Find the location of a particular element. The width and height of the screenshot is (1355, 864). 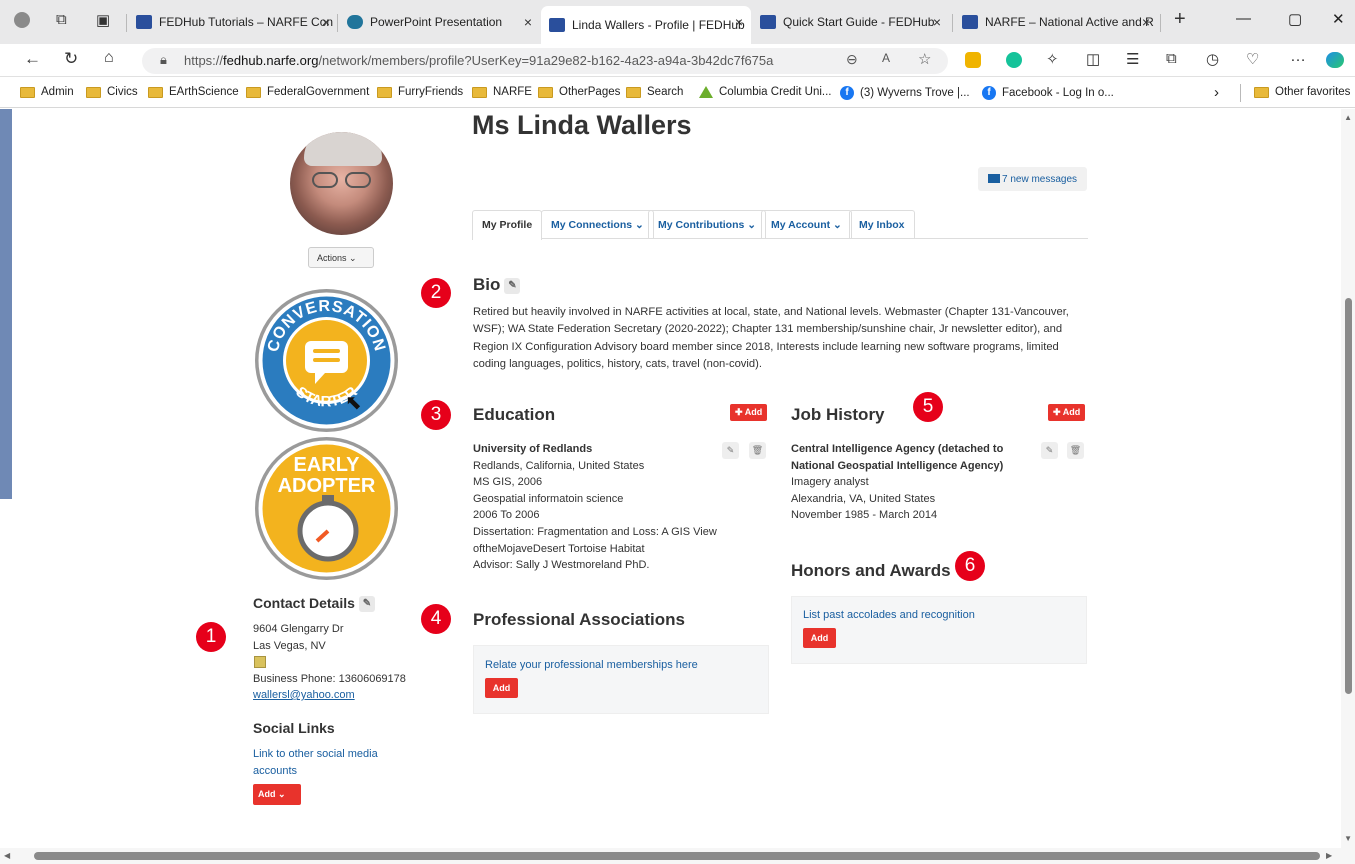

education-line: Advisor: Sally J Westmoreland PhD. is located at coordinates (561, 565).